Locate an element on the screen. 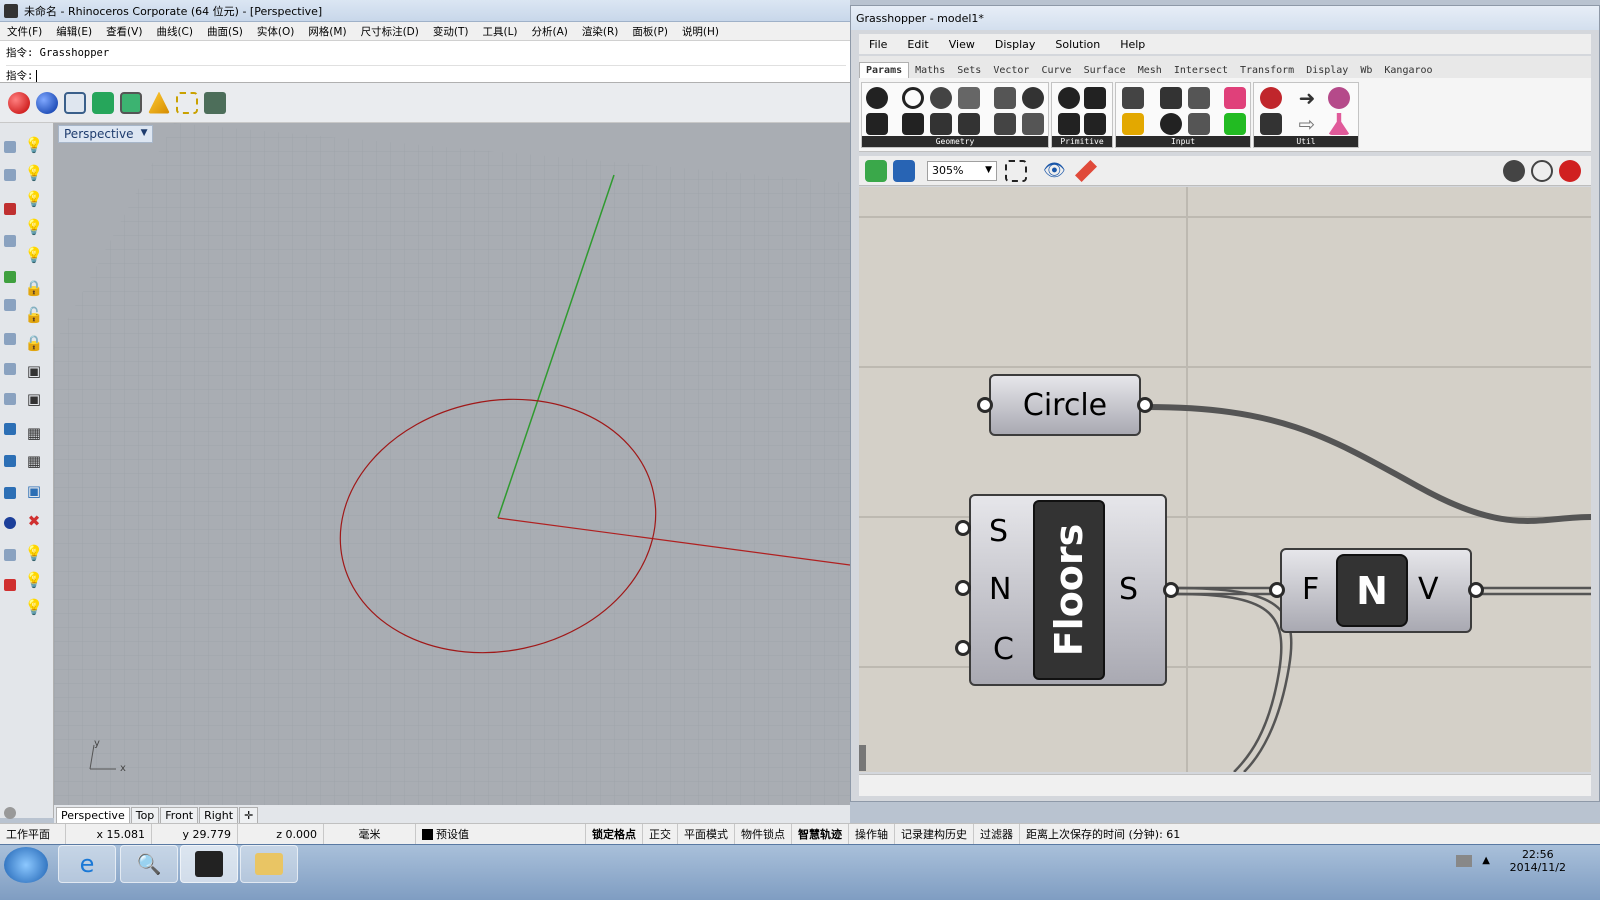  rhino-taskbar-button is located at coordinates (209, 864).